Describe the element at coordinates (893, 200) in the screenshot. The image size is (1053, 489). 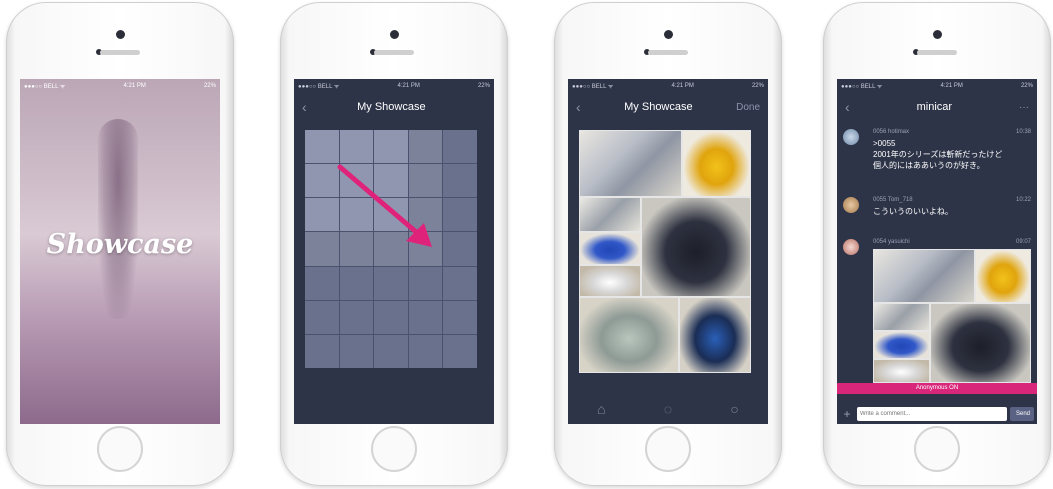
I see `message-author: 0055 Tom_718` at that location.